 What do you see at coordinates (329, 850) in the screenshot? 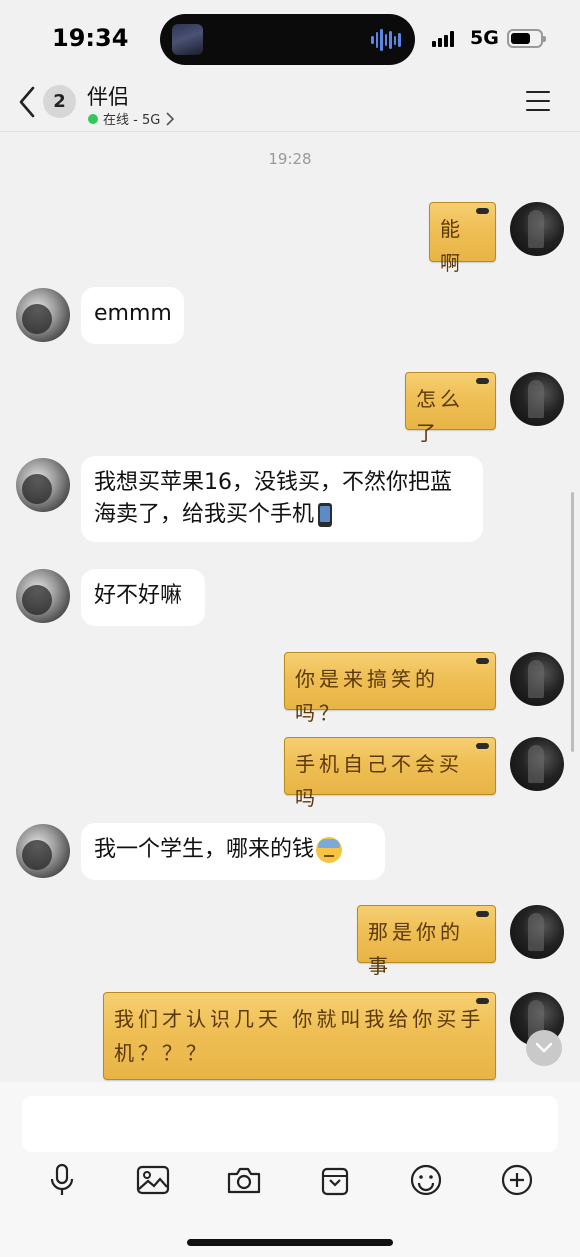
I see `sweat-emoji` at bounding box center [329, 850].